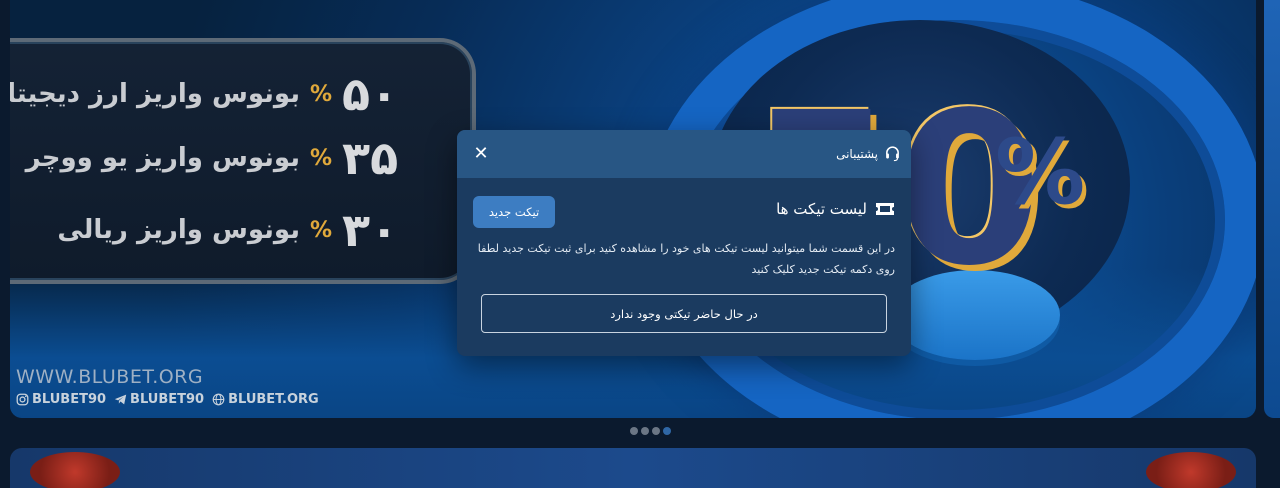  Describe the element at coordinates (684, 313) in the screenshot. I see `empty-tickets-message: در حال حاضر تیکتی وجود ندارد` at that location.